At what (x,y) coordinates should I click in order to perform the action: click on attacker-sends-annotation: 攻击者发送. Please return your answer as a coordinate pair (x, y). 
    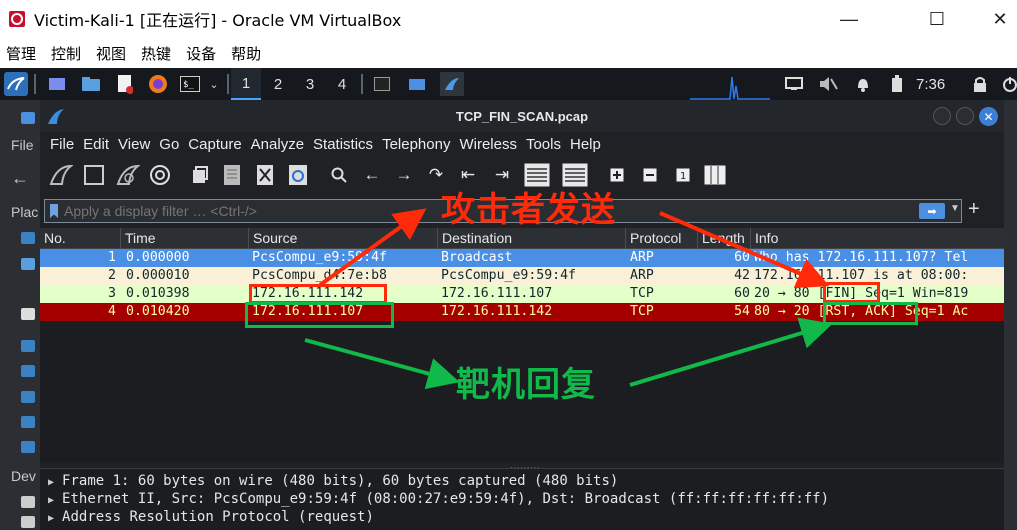
    Looking at the image, I should click on (528, 210).